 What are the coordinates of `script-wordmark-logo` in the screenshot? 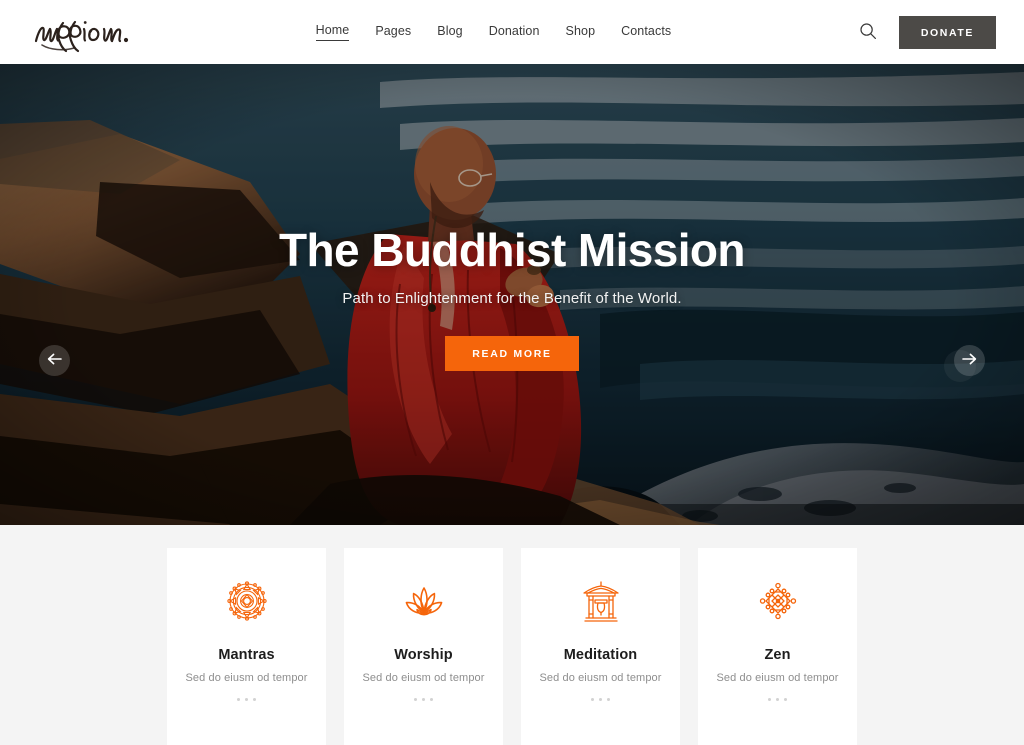 It's located at (82, 32).